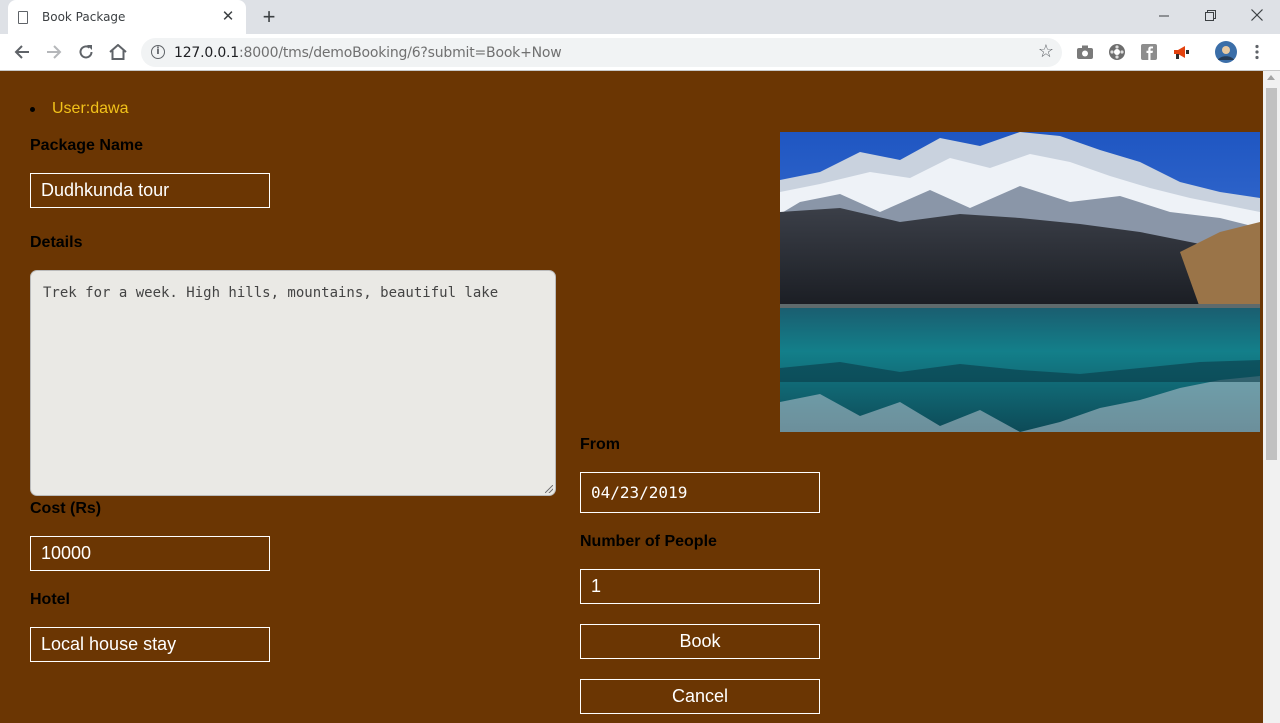 The height and width of the screenshot is (723, 1280). Describe the element at coordinates (1226, 52) in the screenshot. I see `avatar-icon` at that location.